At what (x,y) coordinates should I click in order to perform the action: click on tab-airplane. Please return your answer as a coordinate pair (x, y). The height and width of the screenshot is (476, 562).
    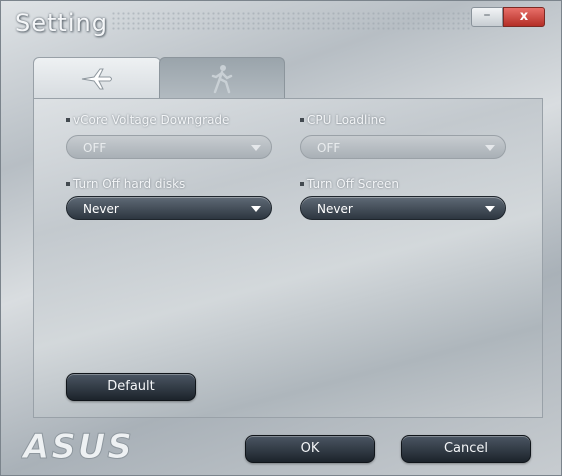
    Looking at the image, I should click on (97, 78).